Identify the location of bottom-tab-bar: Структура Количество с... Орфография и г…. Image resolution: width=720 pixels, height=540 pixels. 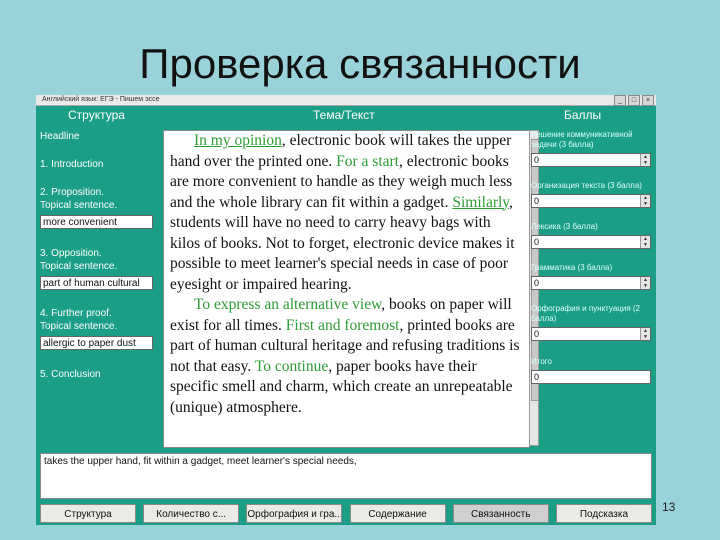
(346, 513).